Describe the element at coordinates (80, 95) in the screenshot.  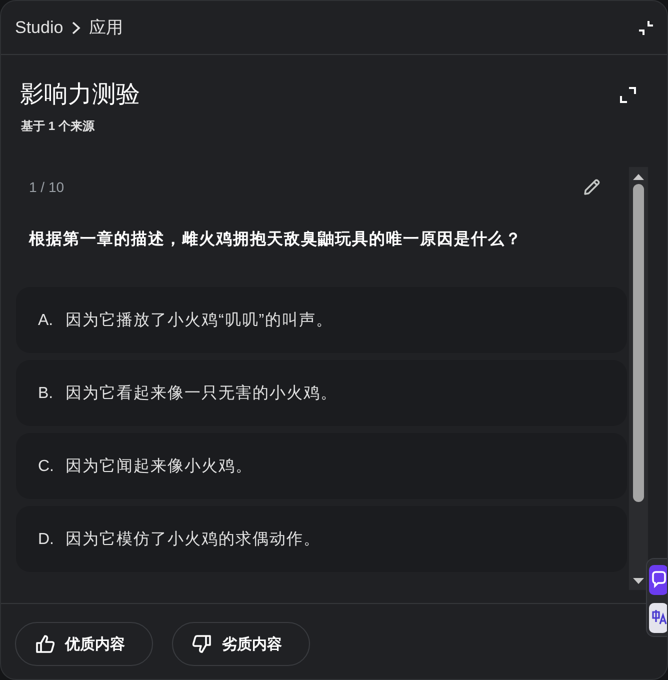
I see `quiz-title: 影响力测验` at that location.